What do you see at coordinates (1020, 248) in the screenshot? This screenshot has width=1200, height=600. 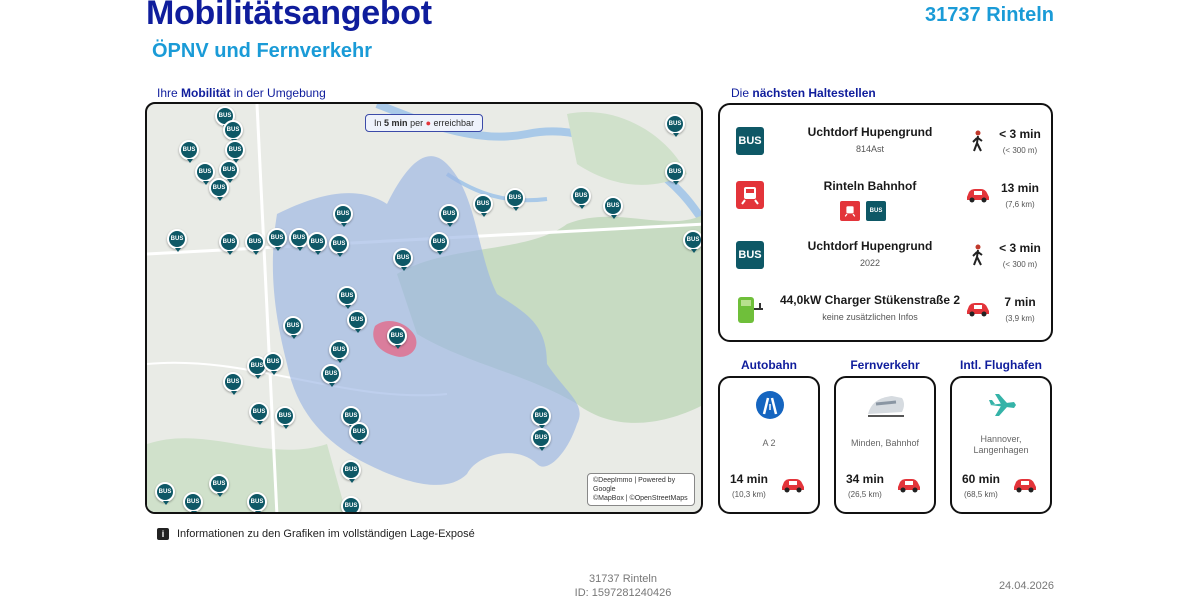 I see `stop-time: < 3 min` at bounding box center [1020, 248].